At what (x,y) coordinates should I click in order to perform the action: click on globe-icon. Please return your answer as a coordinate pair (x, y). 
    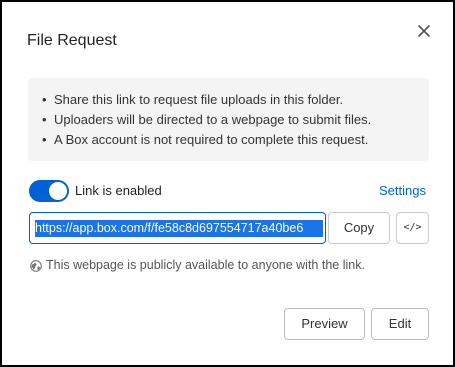
    Looking at the image, I should click on (36, 265).